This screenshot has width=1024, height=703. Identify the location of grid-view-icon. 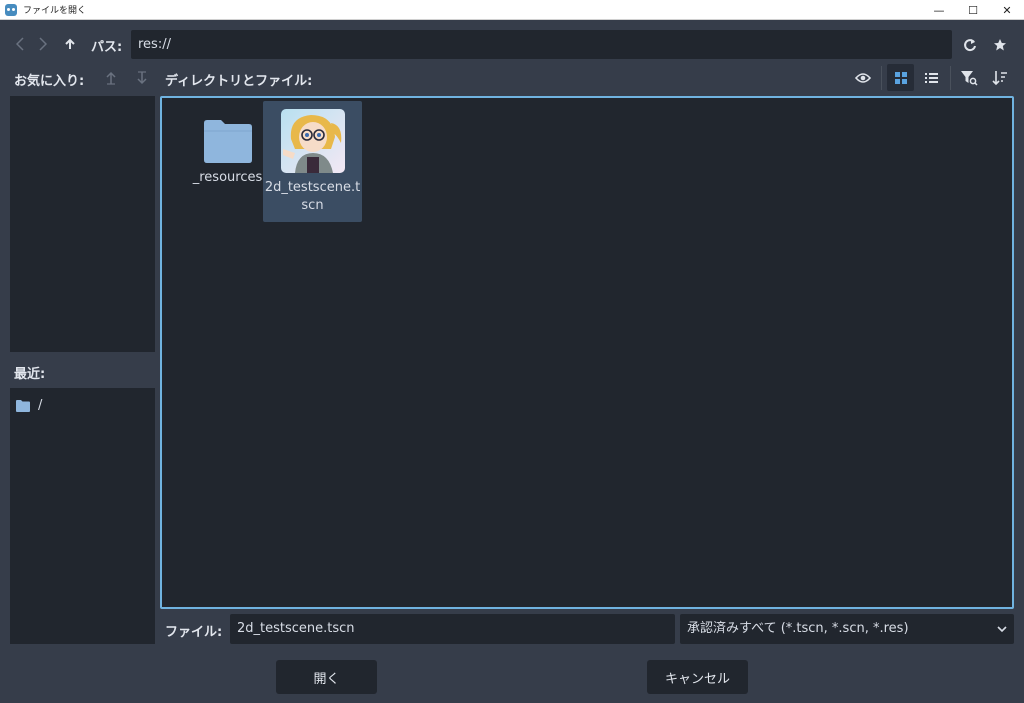
(900, 77).